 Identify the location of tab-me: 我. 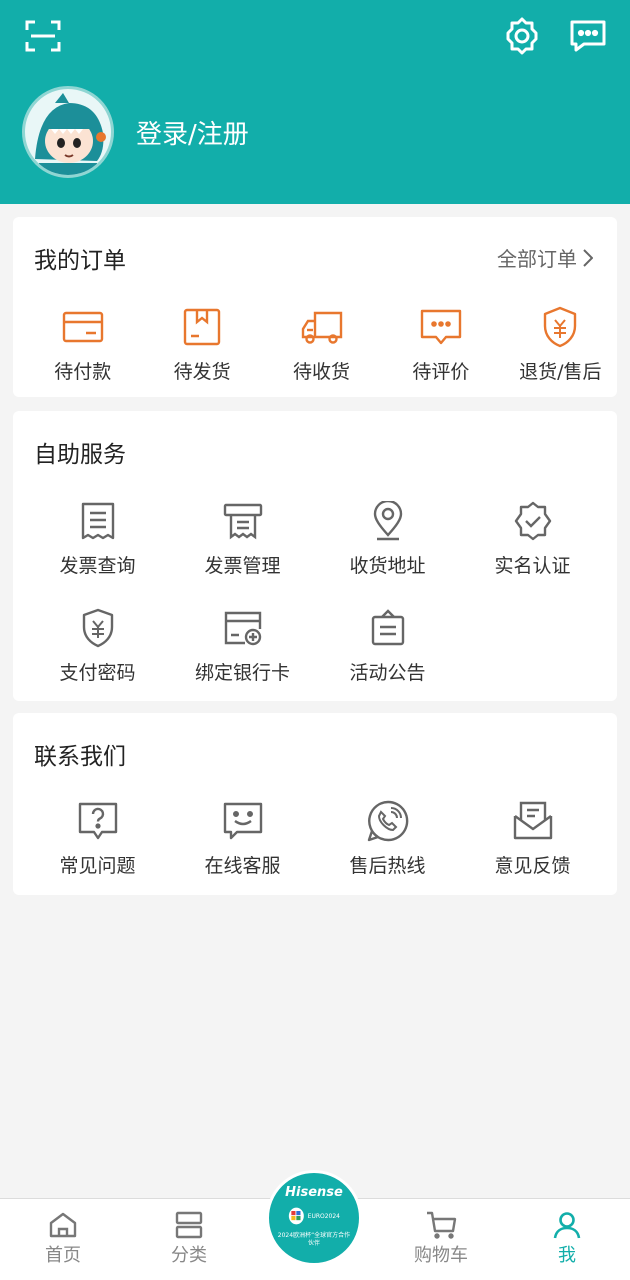
(567, 1239).